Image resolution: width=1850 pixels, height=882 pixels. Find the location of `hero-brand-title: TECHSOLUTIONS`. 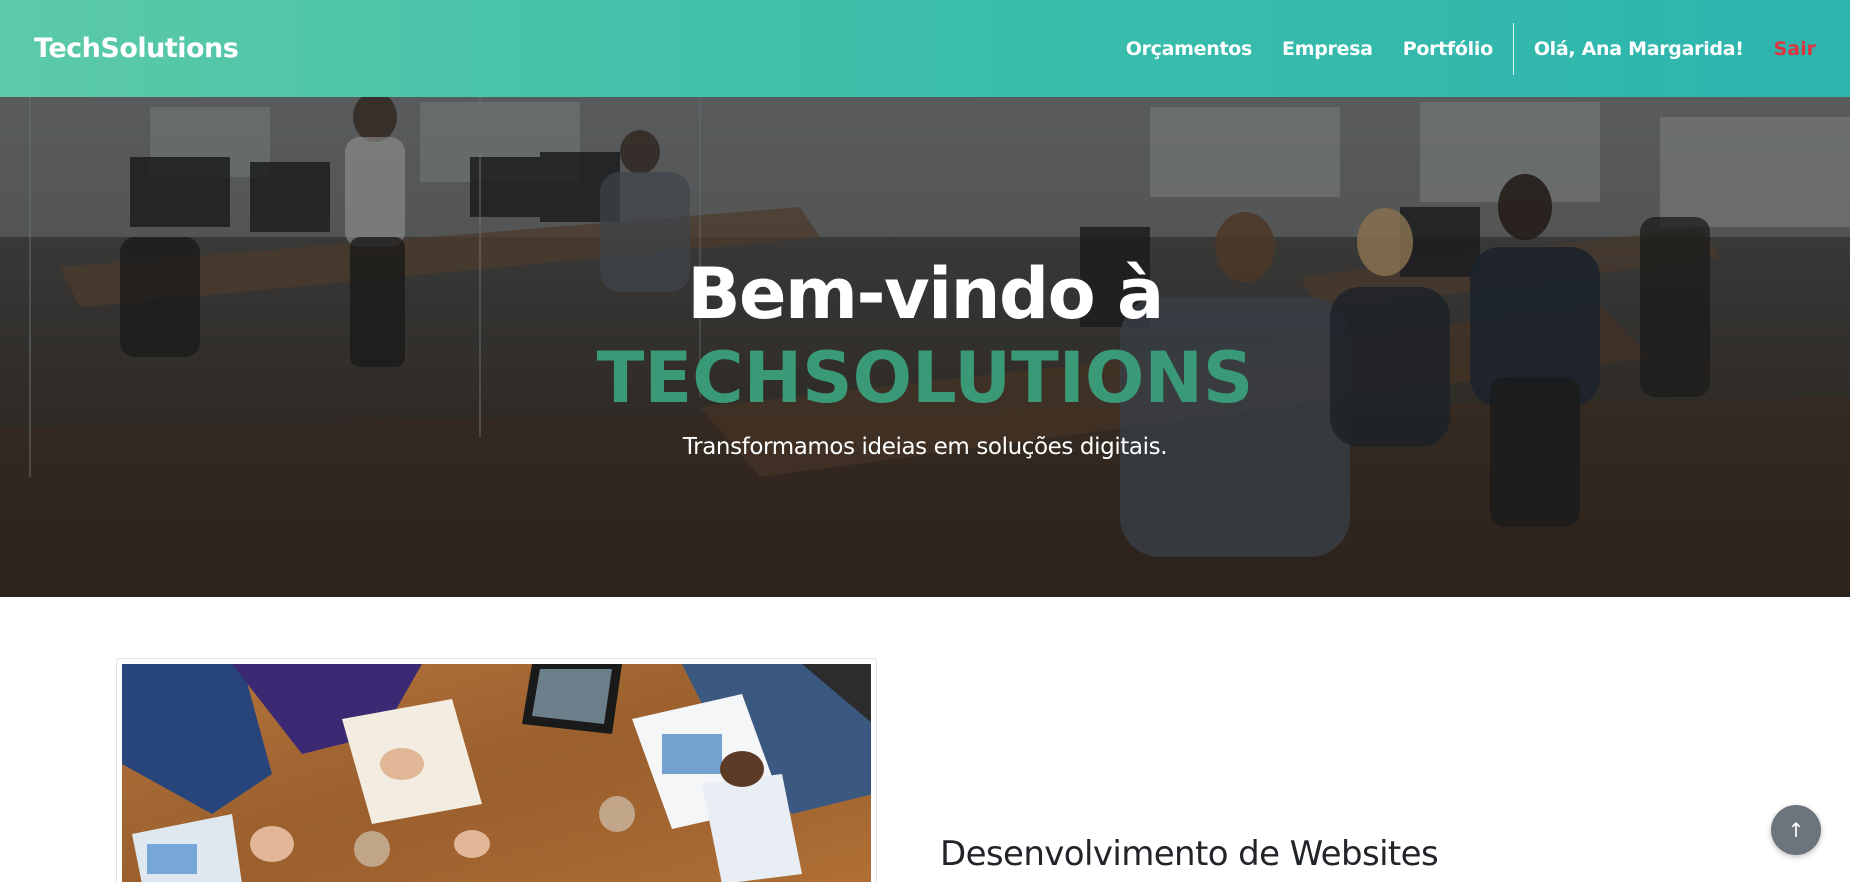

hero-brand-title: TECHSOLUTIONS is located at coordinates (925, 378).